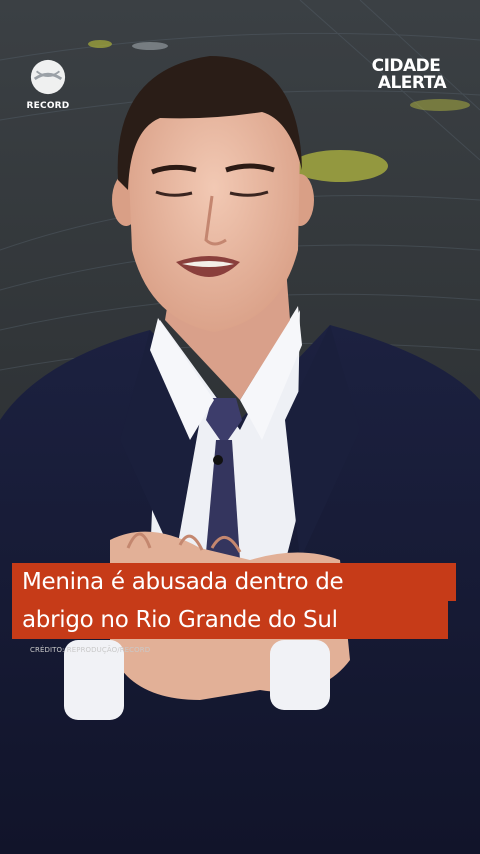 This screenshot has height=854, width=480. I want to click on cidade-alerta-logo: CIDADE ALERTA, so click(406, 75).